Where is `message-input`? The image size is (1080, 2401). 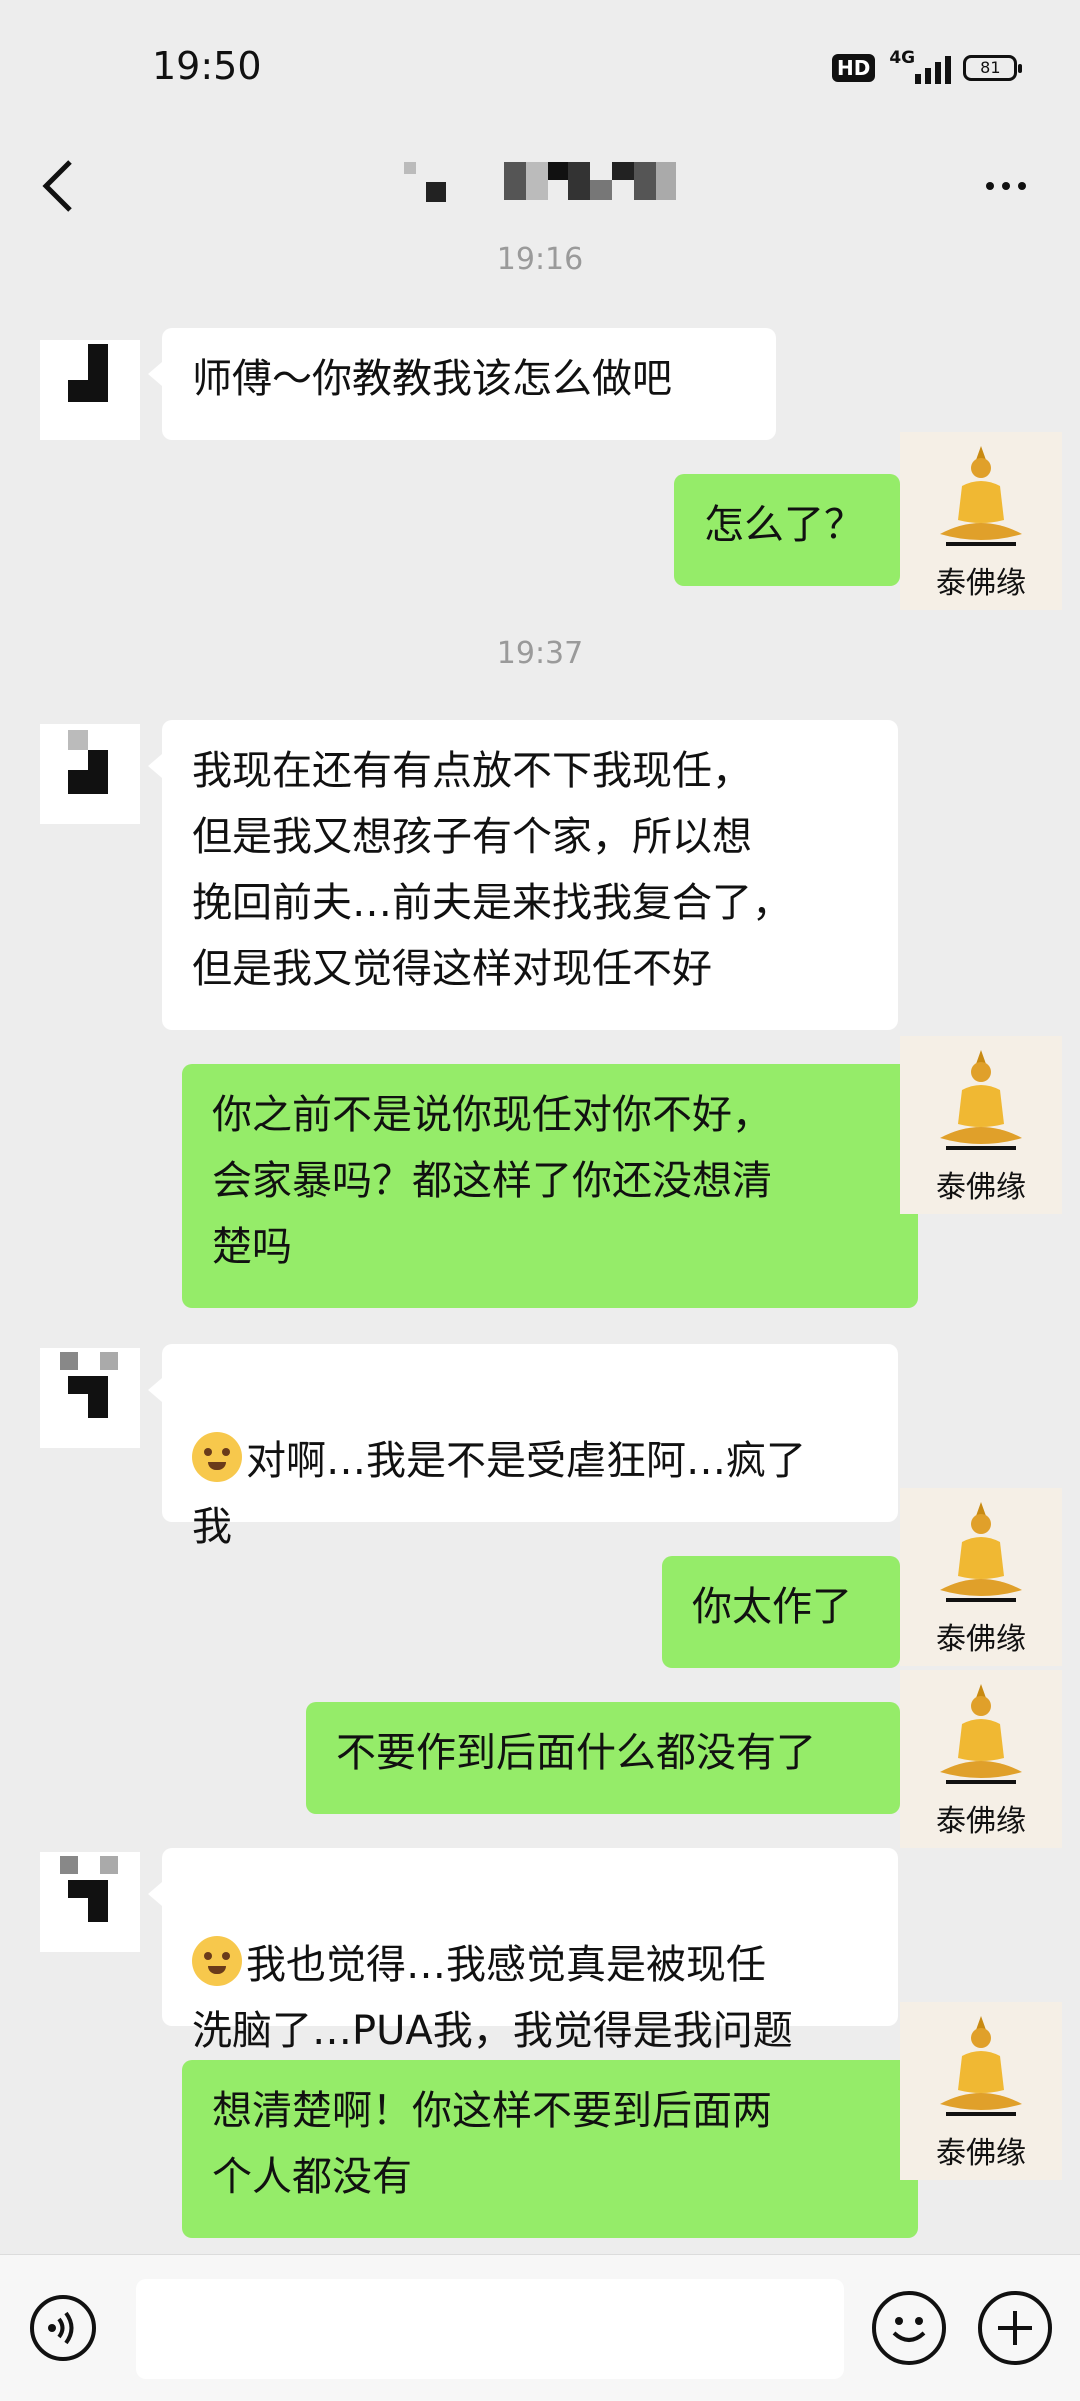 message-input is located at coordinates (490, 2329).